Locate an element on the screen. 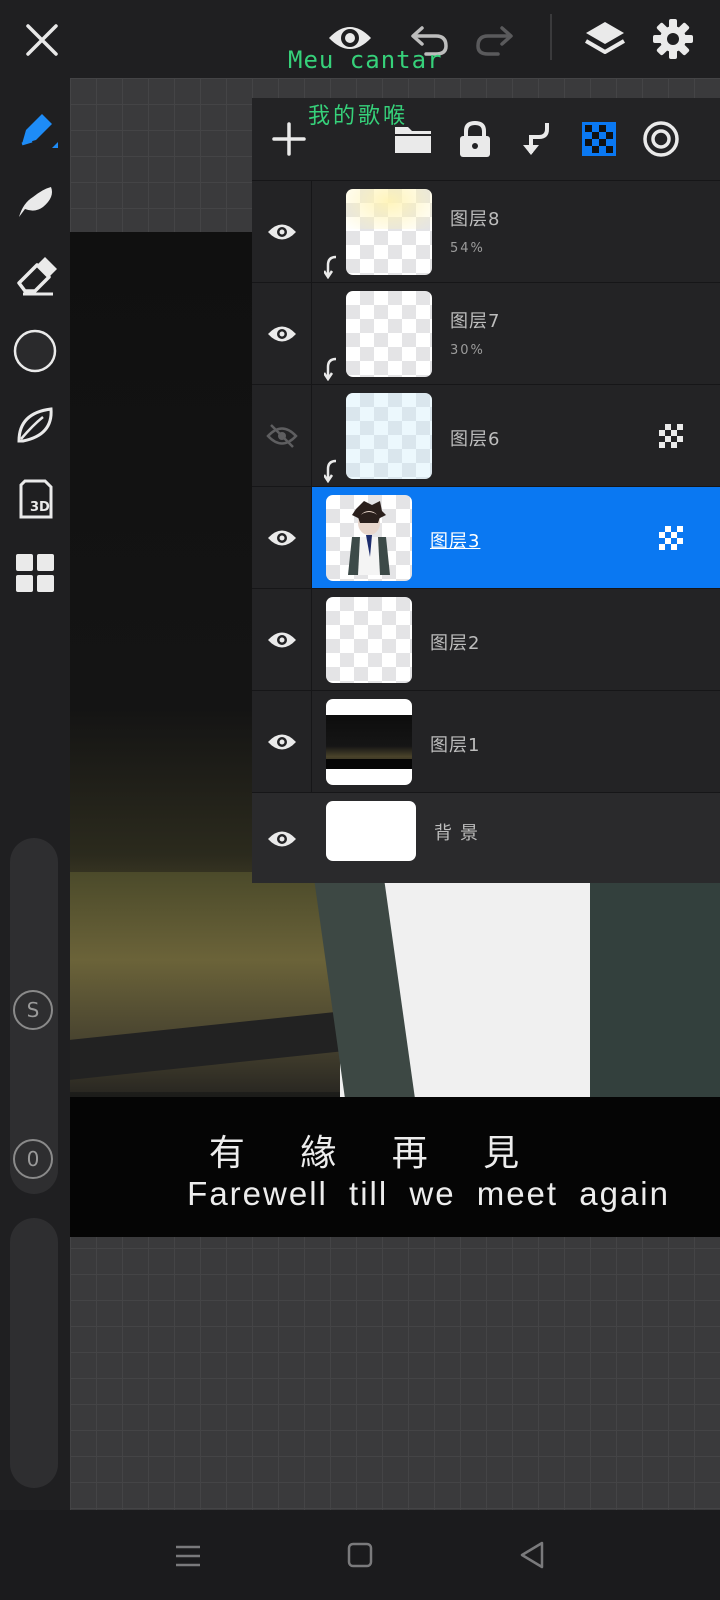  eraser-icon is located at coordinates (35, 275).